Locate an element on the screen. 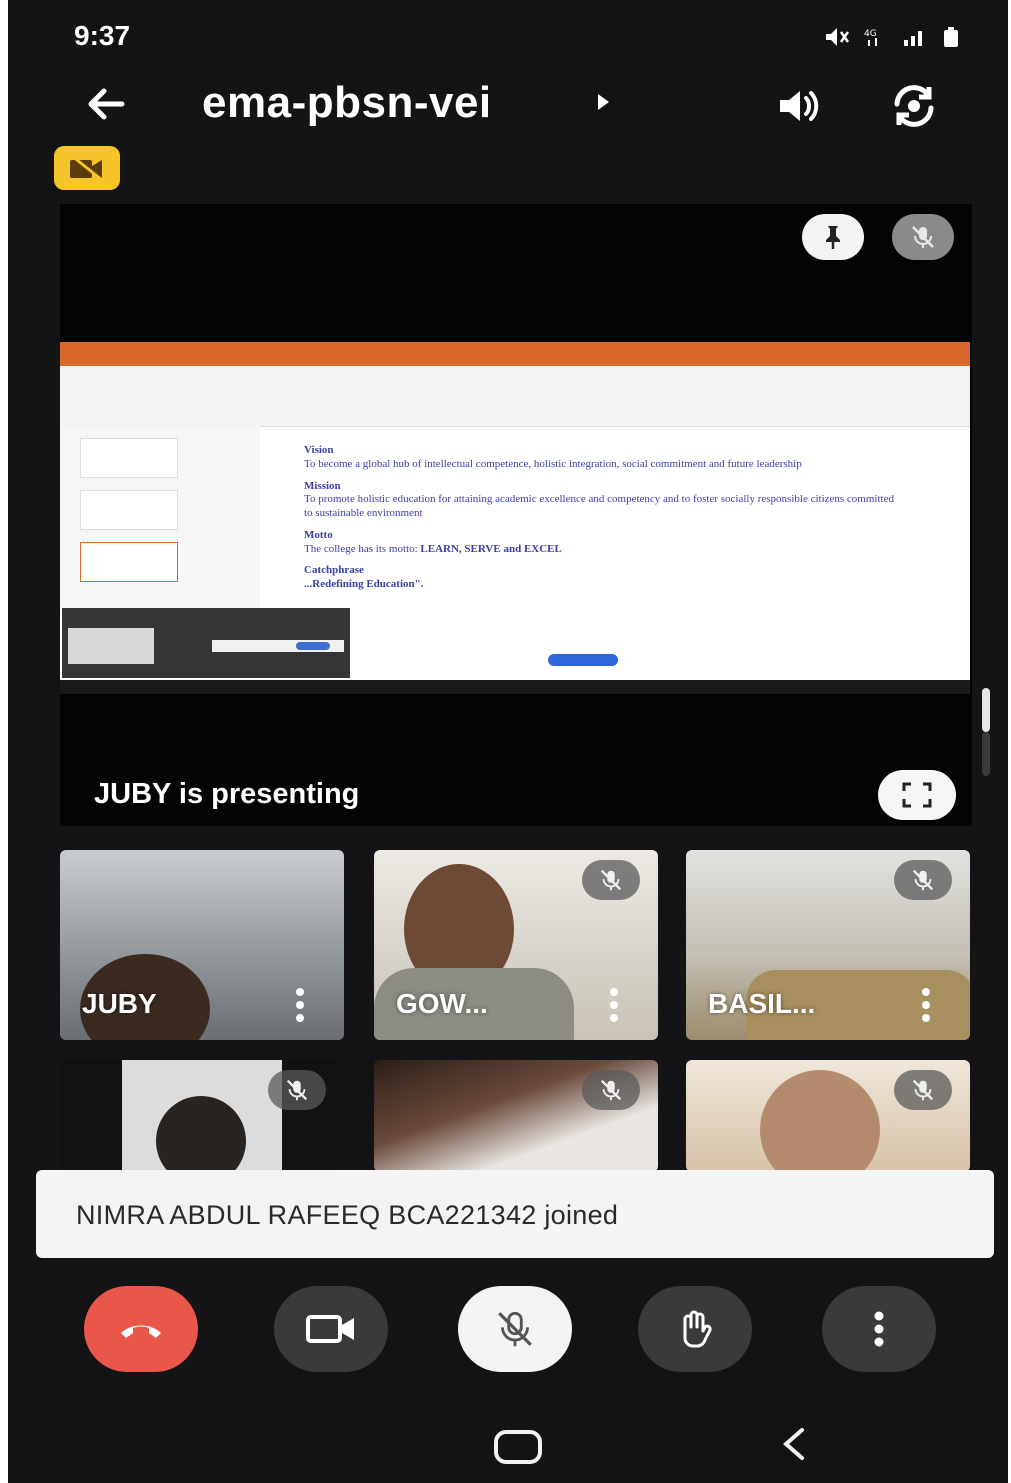  popup-thumbnail is located at coordinates (111, 646).